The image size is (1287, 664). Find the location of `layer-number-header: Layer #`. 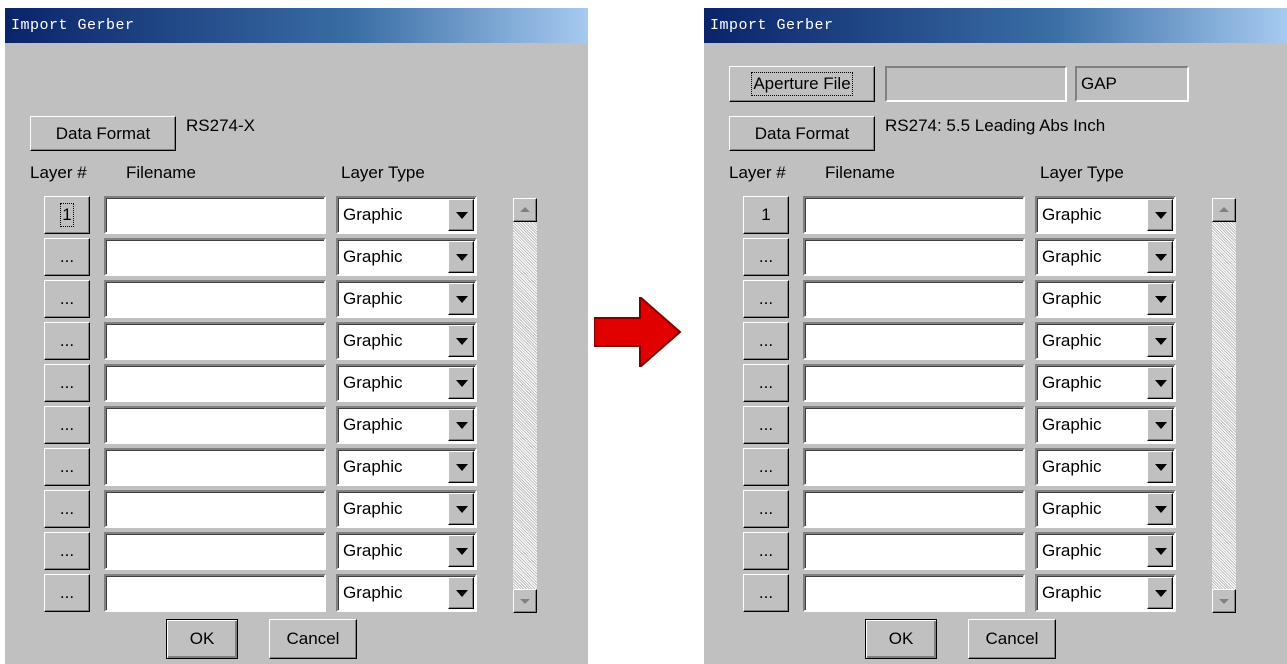

layer-number-header: Layer # is located at coordinates (58, 172).